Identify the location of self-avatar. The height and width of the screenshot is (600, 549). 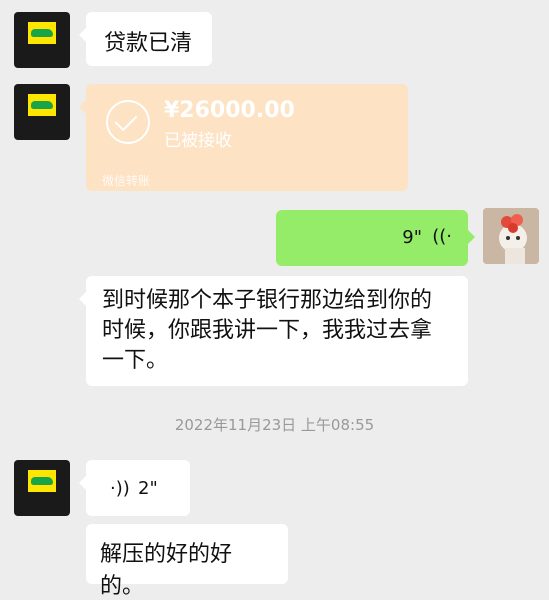
(511, 236).